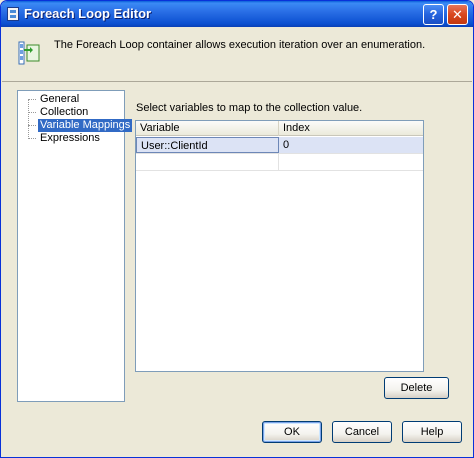 This screenshot has width=474, height=458. Describe the element at coordinates (351, 128) in the screenshot. I see `column-header-index: Index` at that location.